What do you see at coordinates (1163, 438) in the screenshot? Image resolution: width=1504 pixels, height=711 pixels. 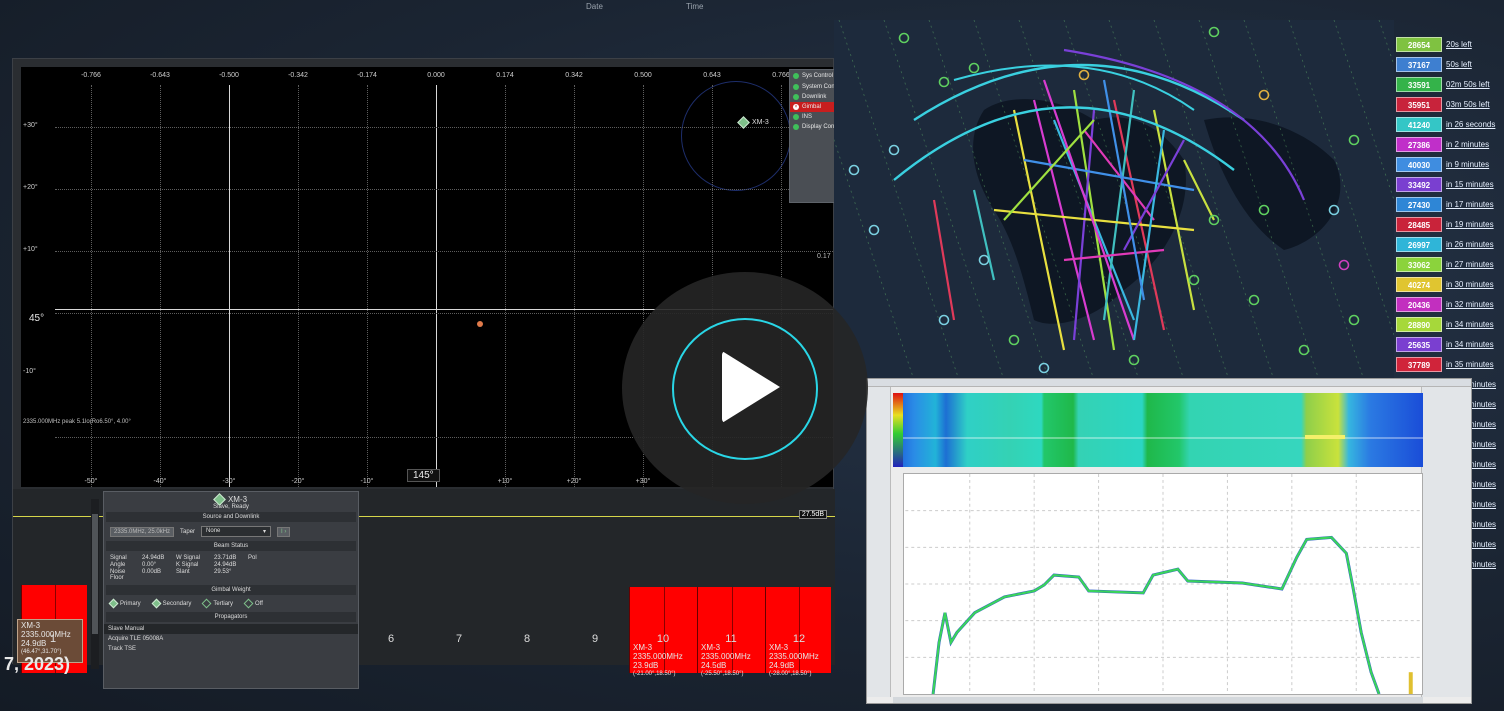 I see `waterfall-marker-line` at bounding box center [1163, 438].